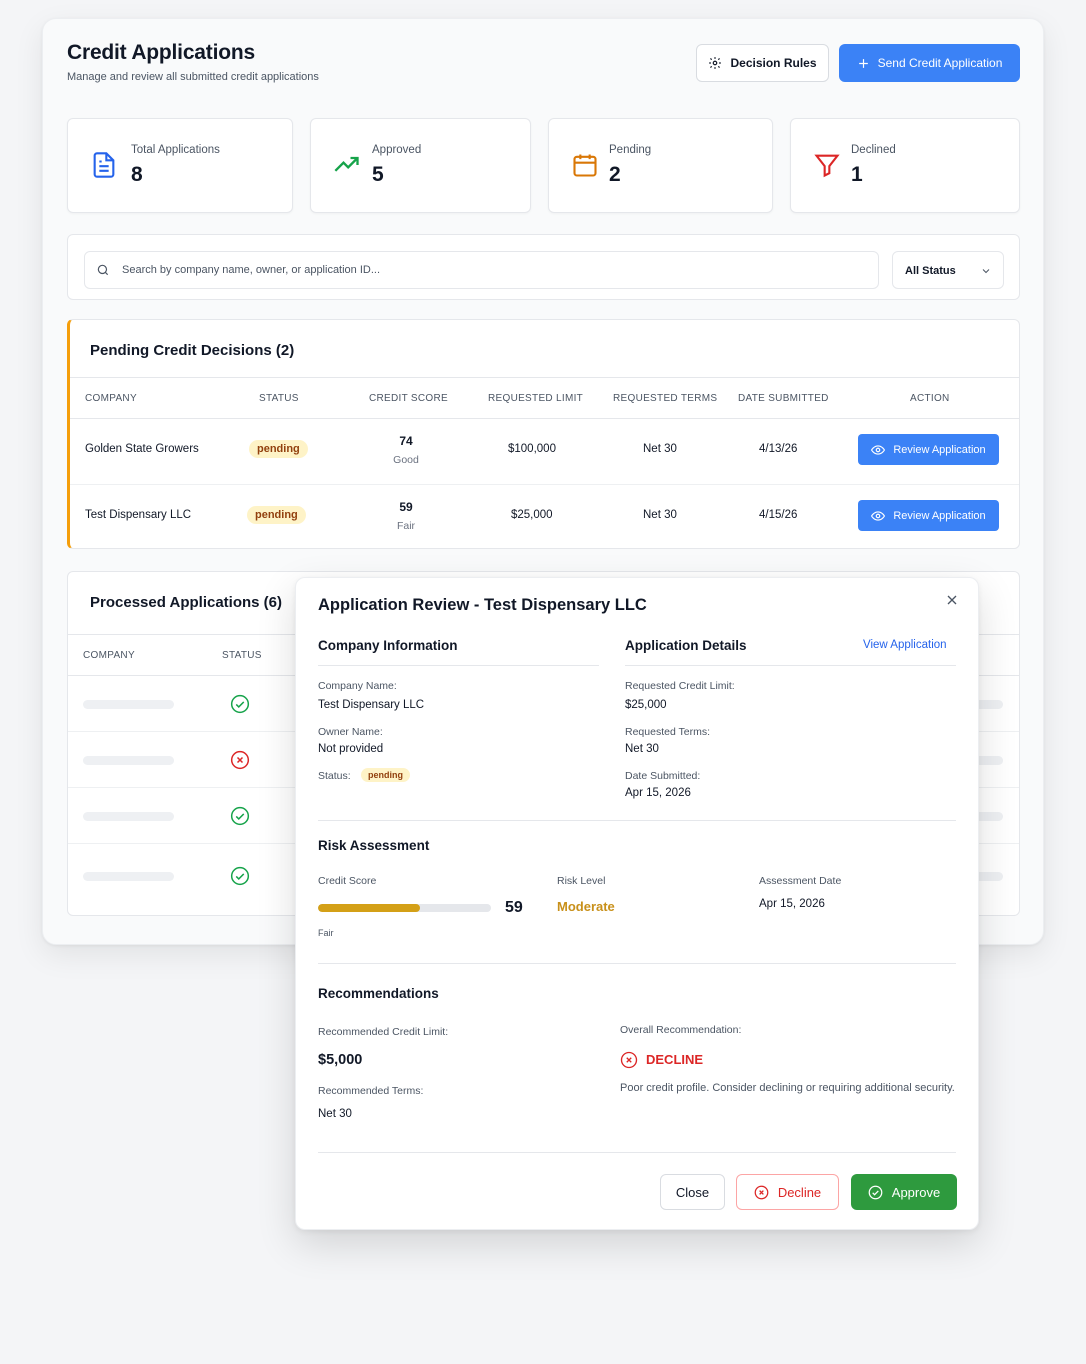  Describe the element at coordinates (406, 516) in the screenshot. I see `credit-score: 59 Fair` at that location.